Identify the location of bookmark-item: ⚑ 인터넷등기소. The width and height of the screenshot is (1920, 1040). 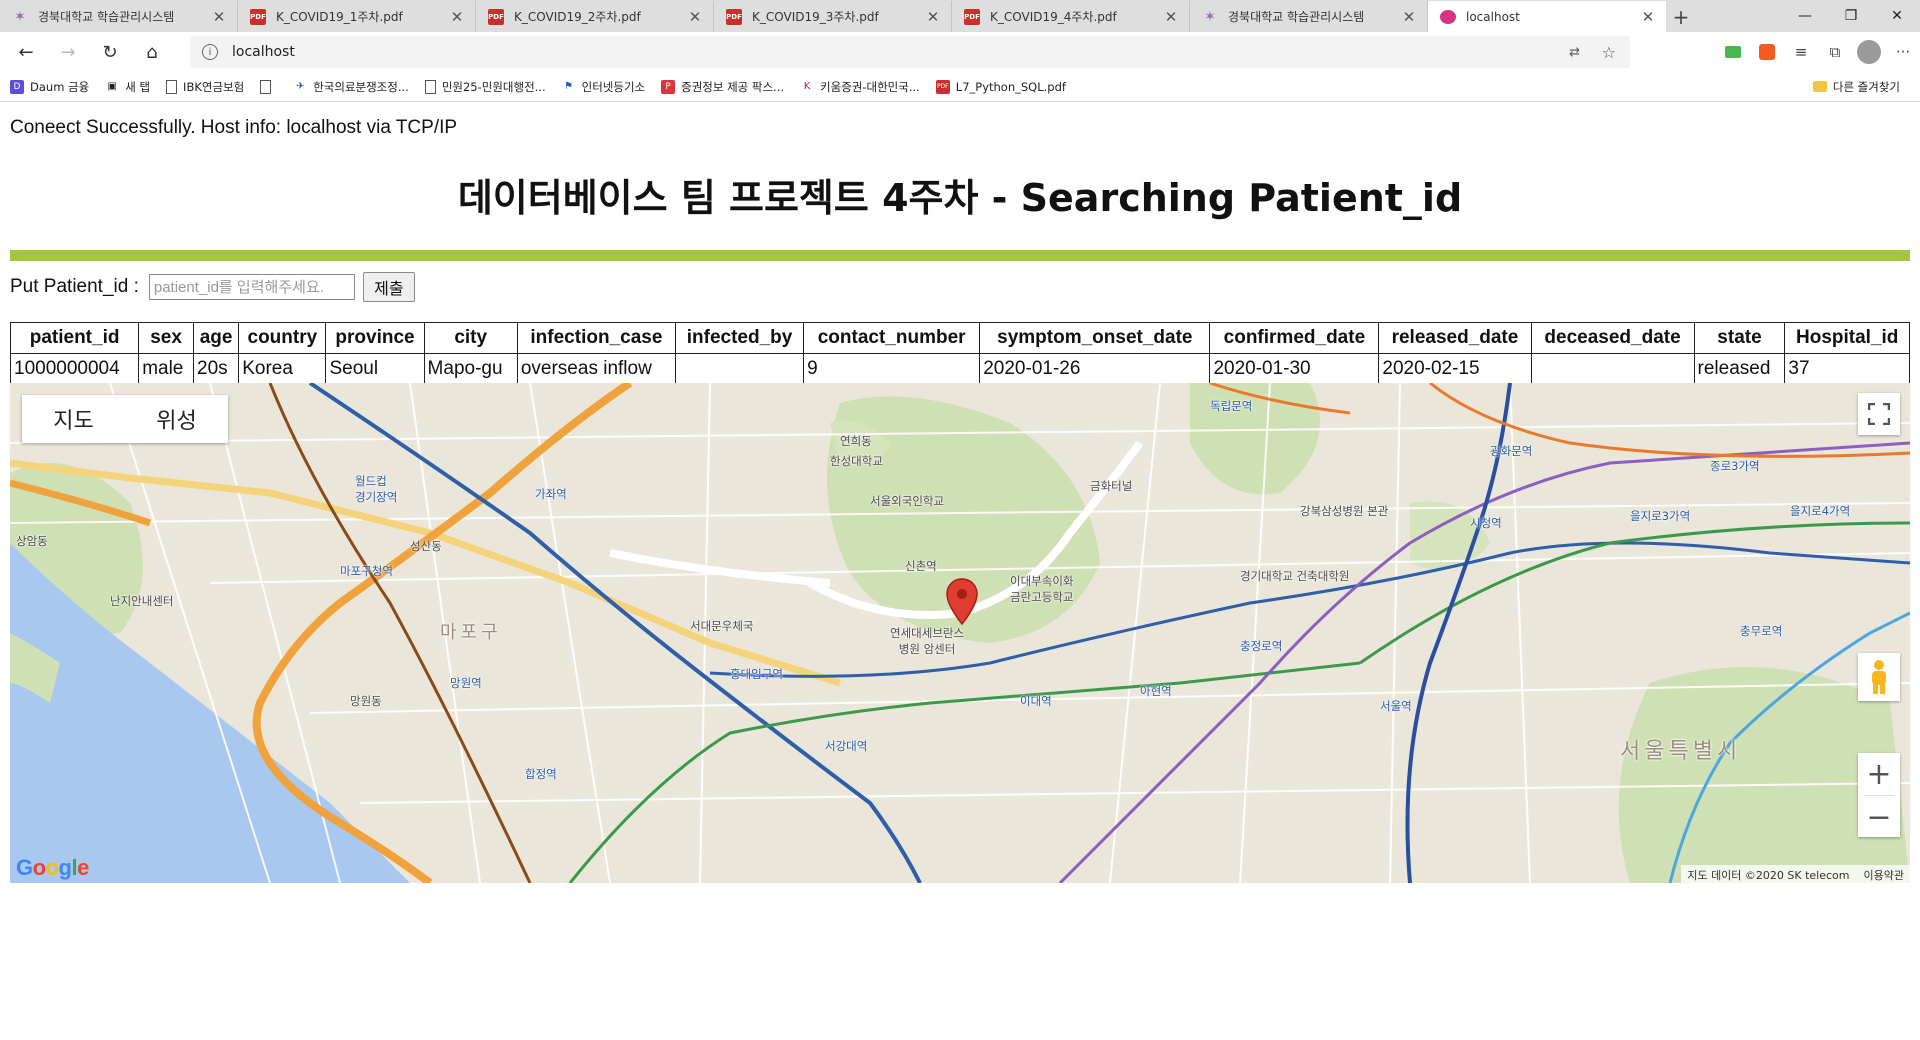
(603, 87).